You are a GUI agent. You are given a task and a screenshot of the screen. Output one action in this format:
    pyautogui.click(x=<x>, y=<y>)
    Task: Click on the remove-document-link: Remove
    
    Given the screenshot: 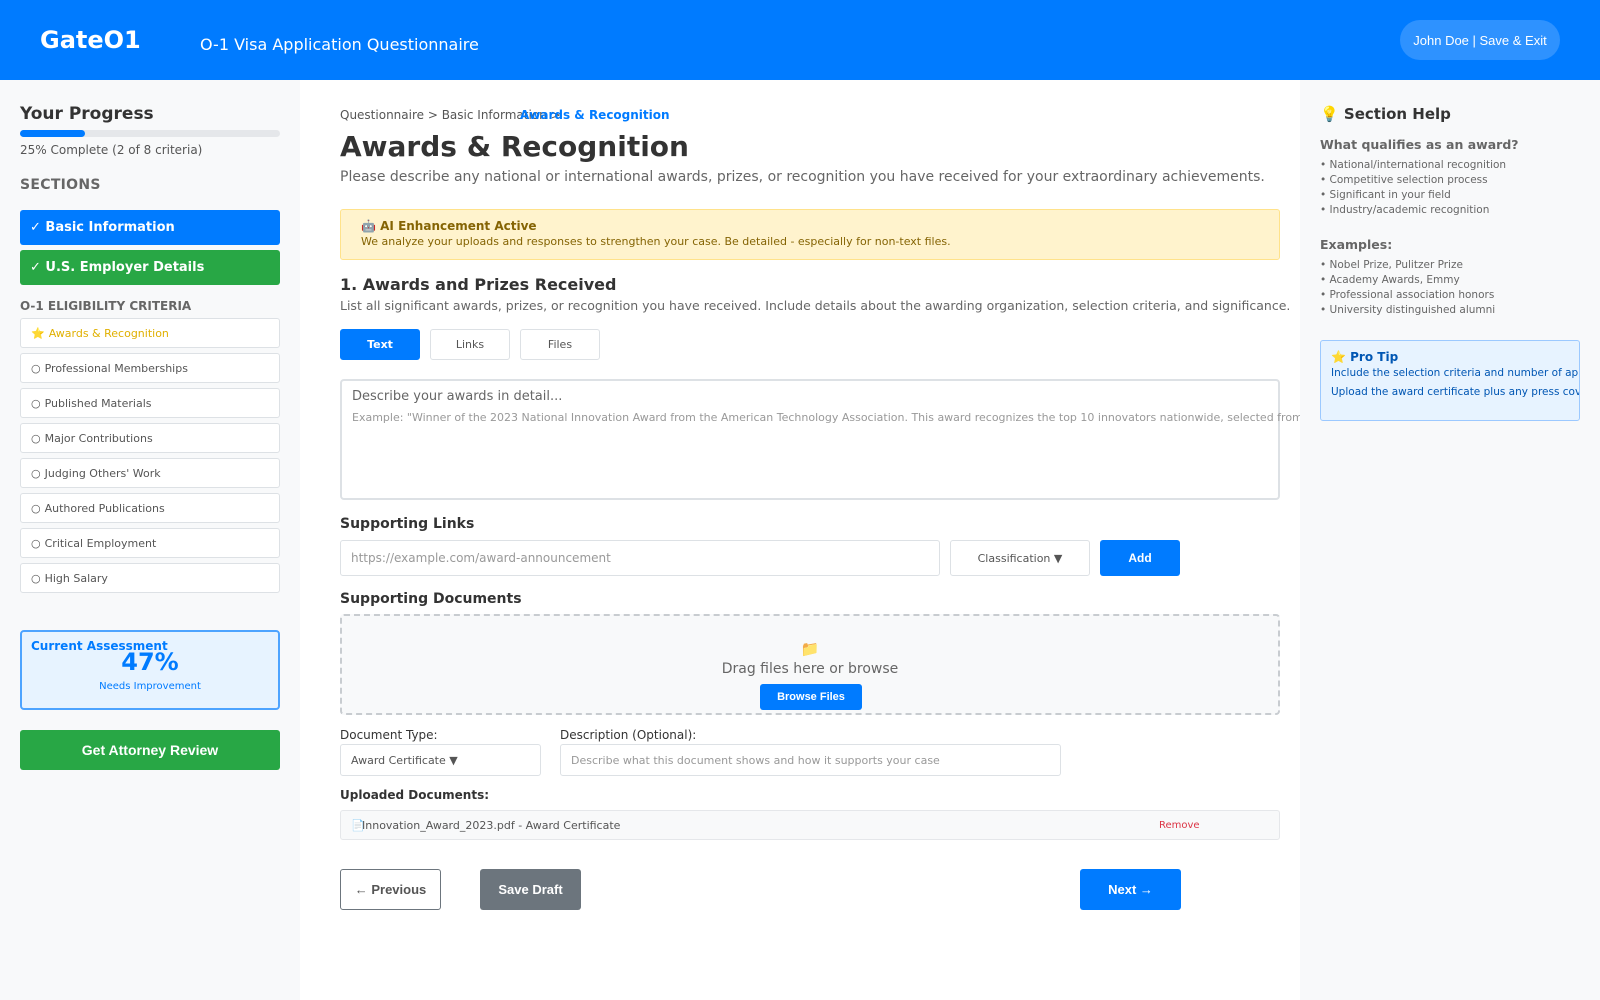 What is the action you would take?
    pyautogui.click(x=1179, y=825)
    